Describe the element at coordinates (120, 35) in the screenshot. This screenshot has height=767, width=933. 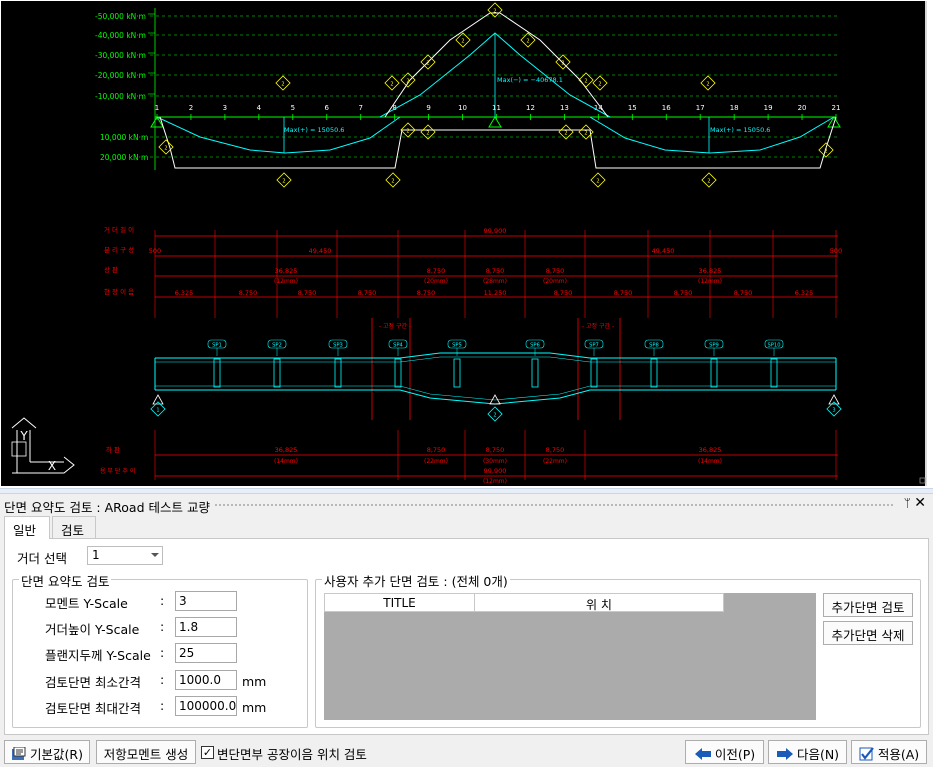
I see `moment-axis-label: -40,000 kN·m` at that location.